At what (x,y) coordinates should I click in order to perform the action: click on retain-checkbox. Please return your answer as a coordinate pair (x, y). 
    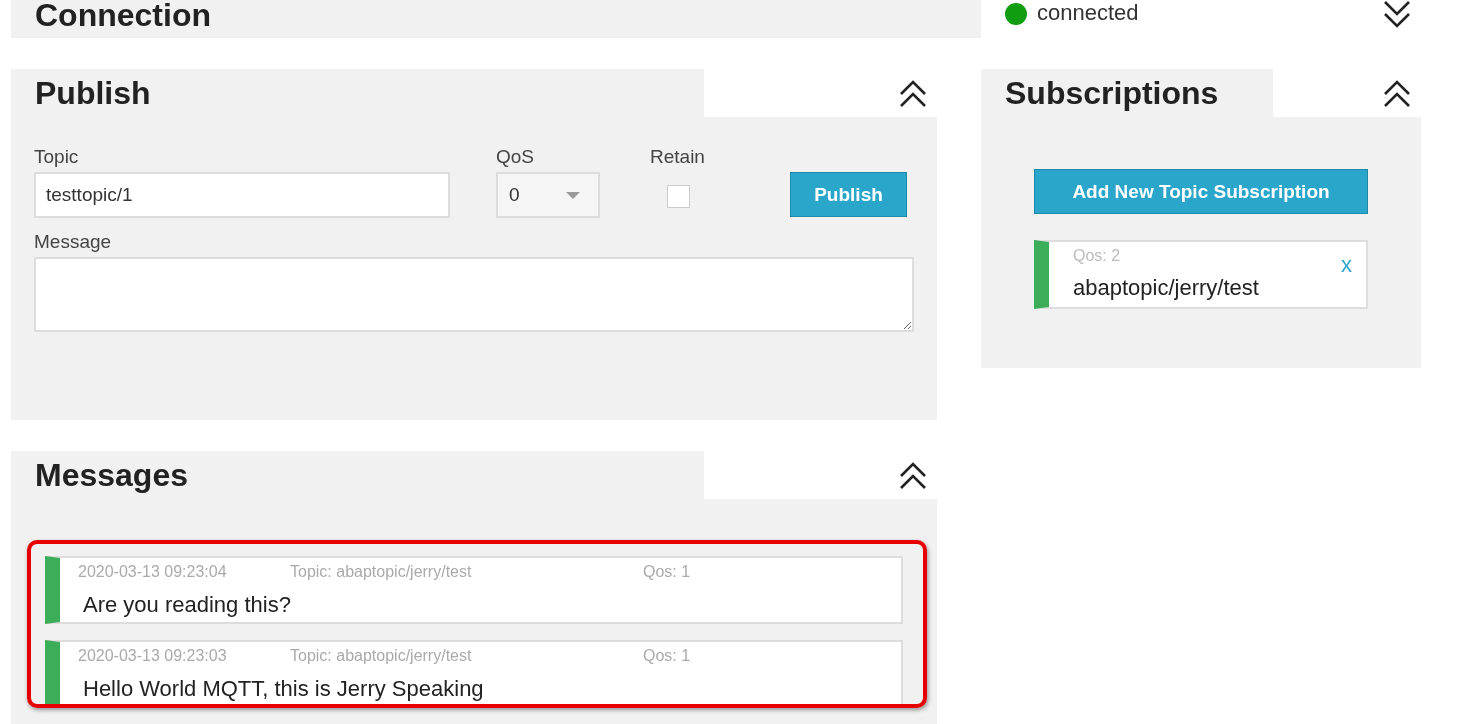
    Looking at the image, I should click on (678, 196).